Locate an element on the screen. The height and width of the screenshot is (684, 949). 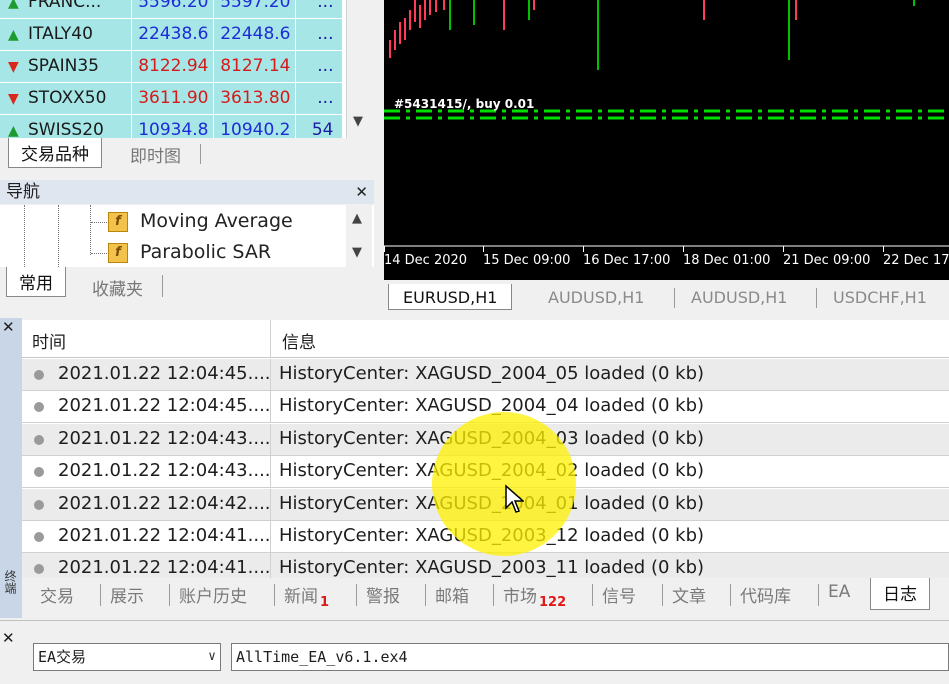
spread: 54 is located at coordinates (319, 126).